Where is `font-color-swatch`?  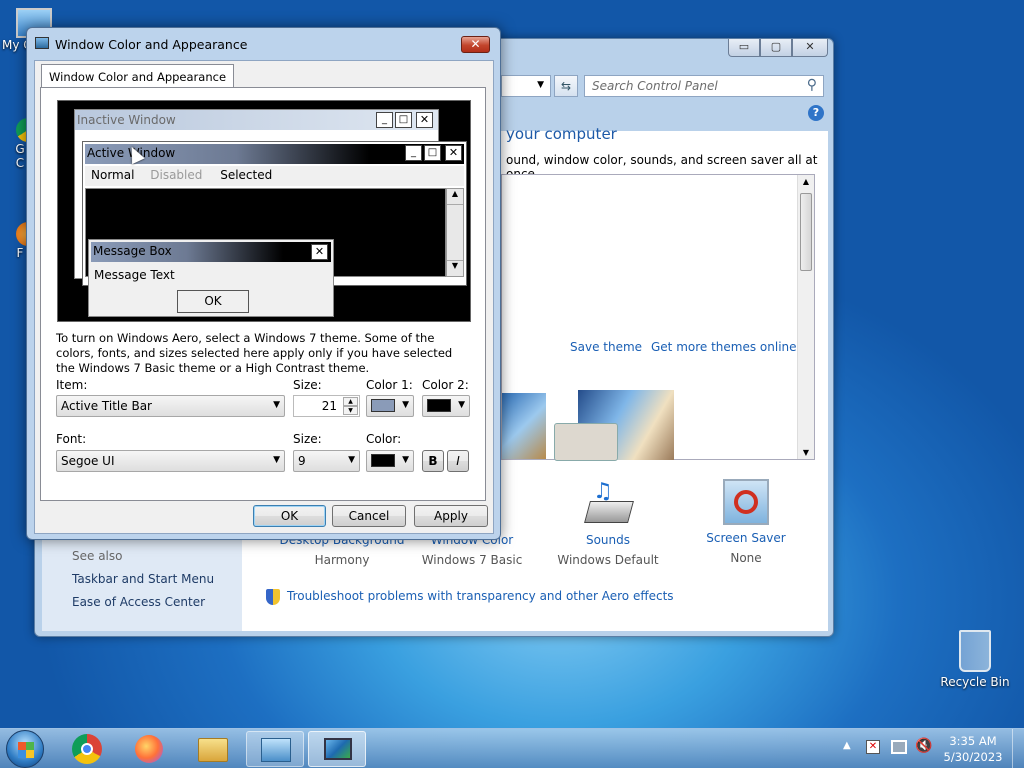 font-color-swatch is located at coordinates (383, 460).